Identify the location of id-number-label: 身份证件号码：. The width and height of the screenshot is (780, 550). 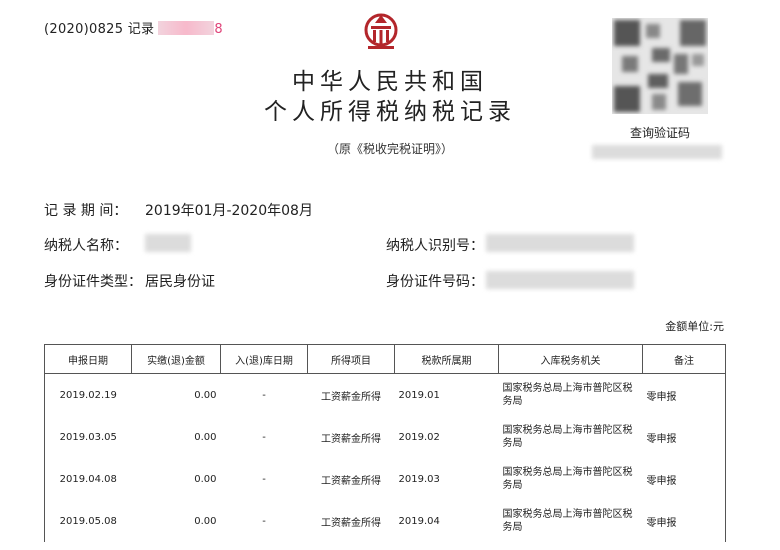
(435, 282).